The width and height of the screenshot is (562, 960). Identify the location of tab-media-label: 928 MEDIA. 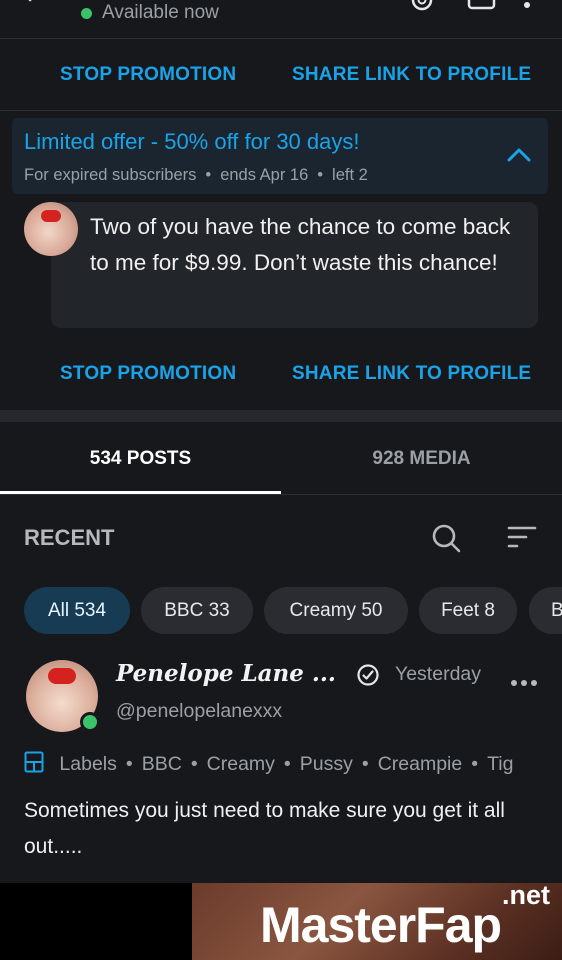
(421, 458).